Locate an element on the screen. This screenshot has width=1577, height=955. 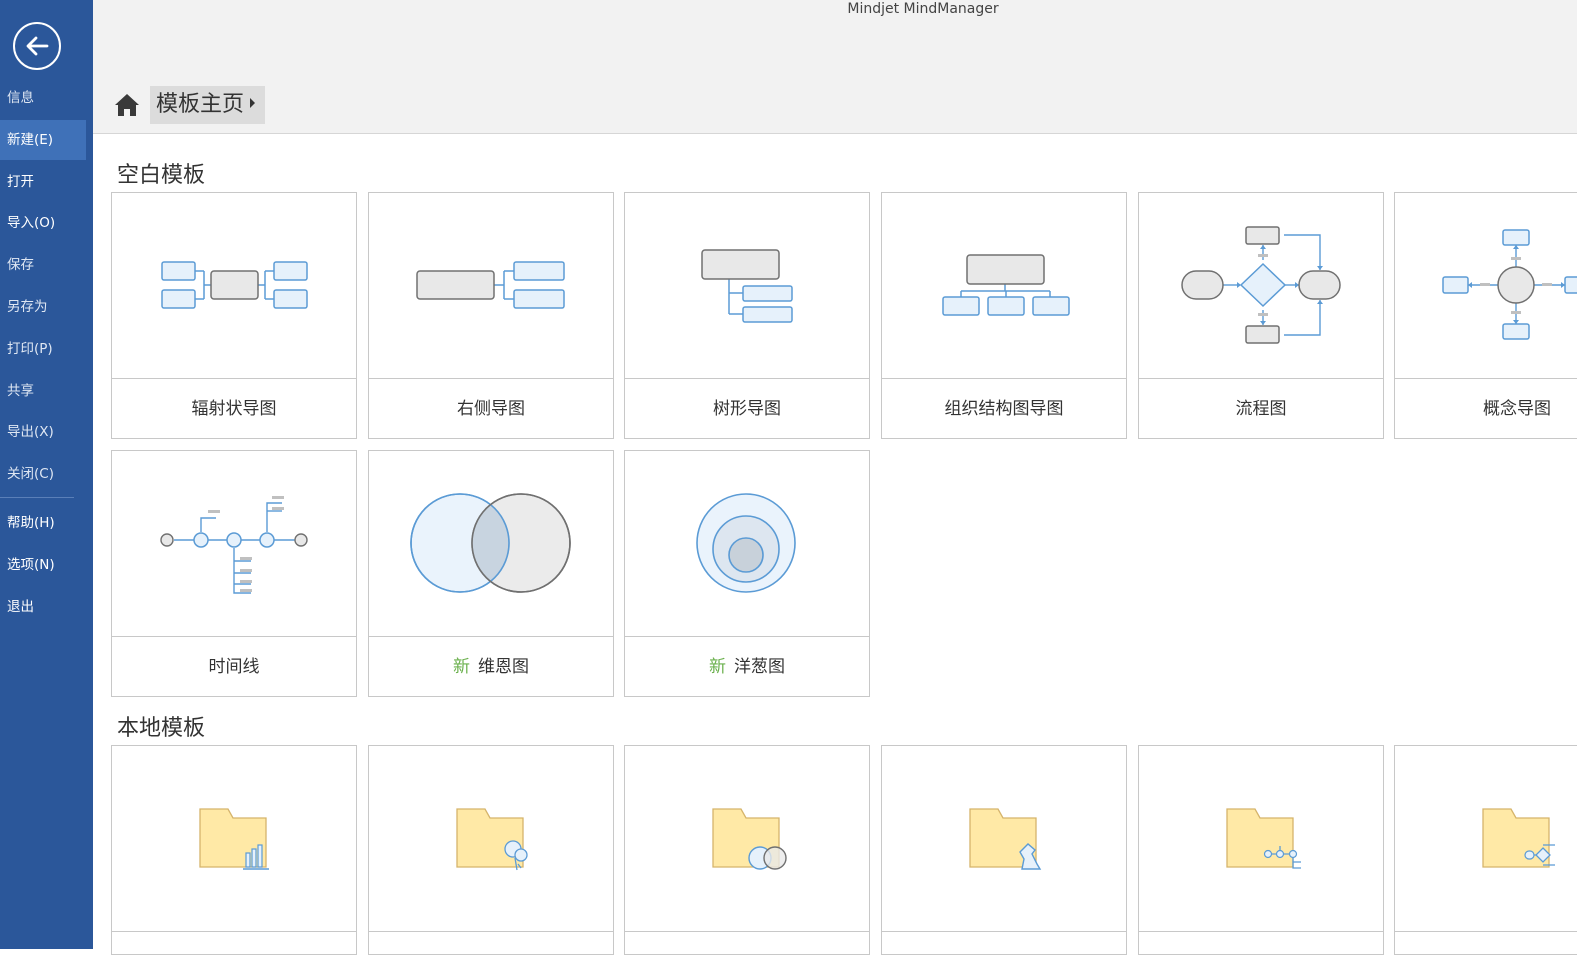
template-label: 流程图 is located at coordinates (1261, 408).